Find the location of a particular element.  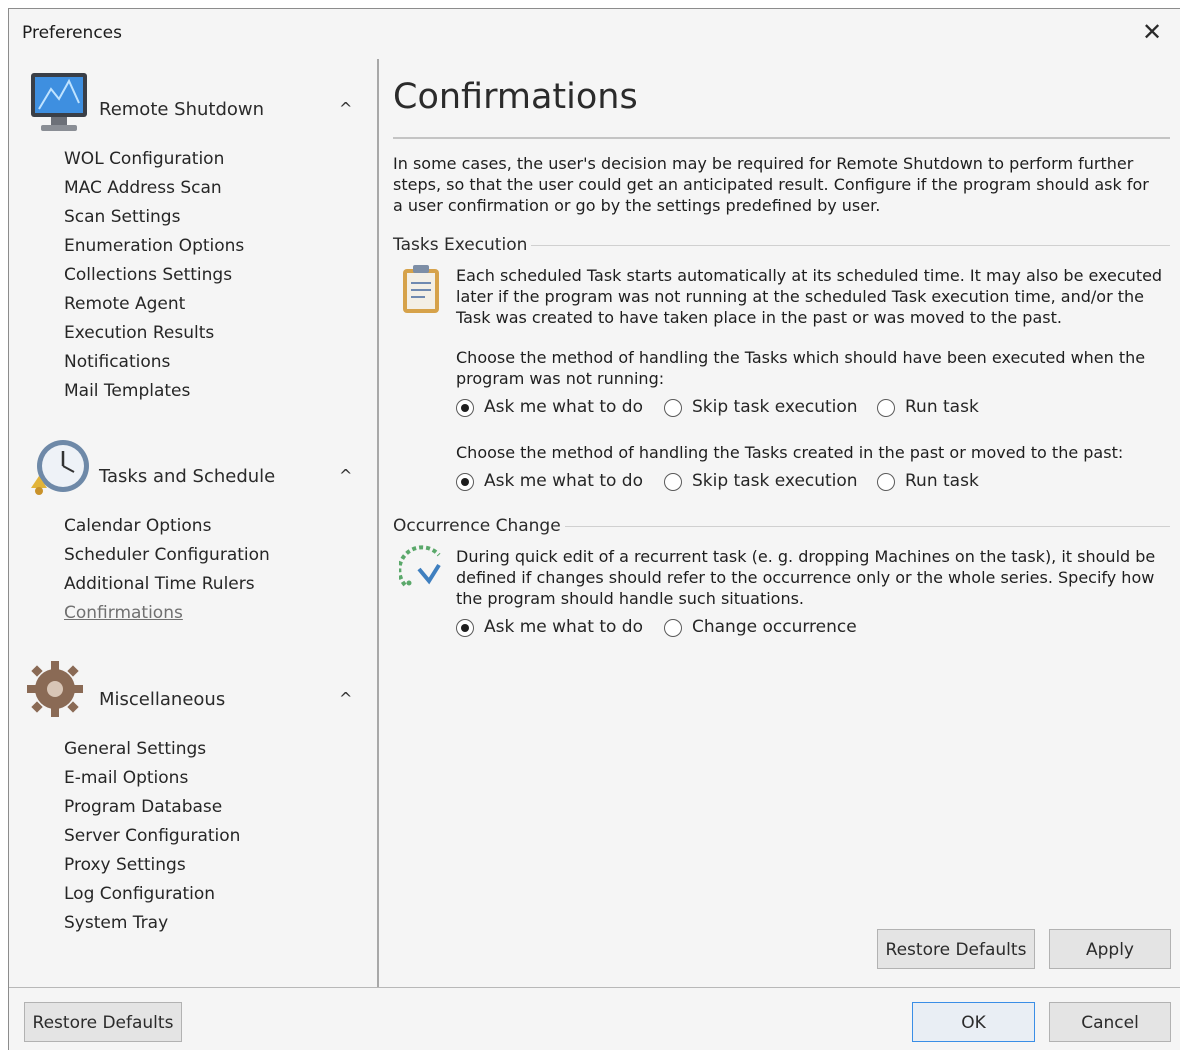

section-tasks-execution: Tasks Execution is located at coordinates (781, 245).